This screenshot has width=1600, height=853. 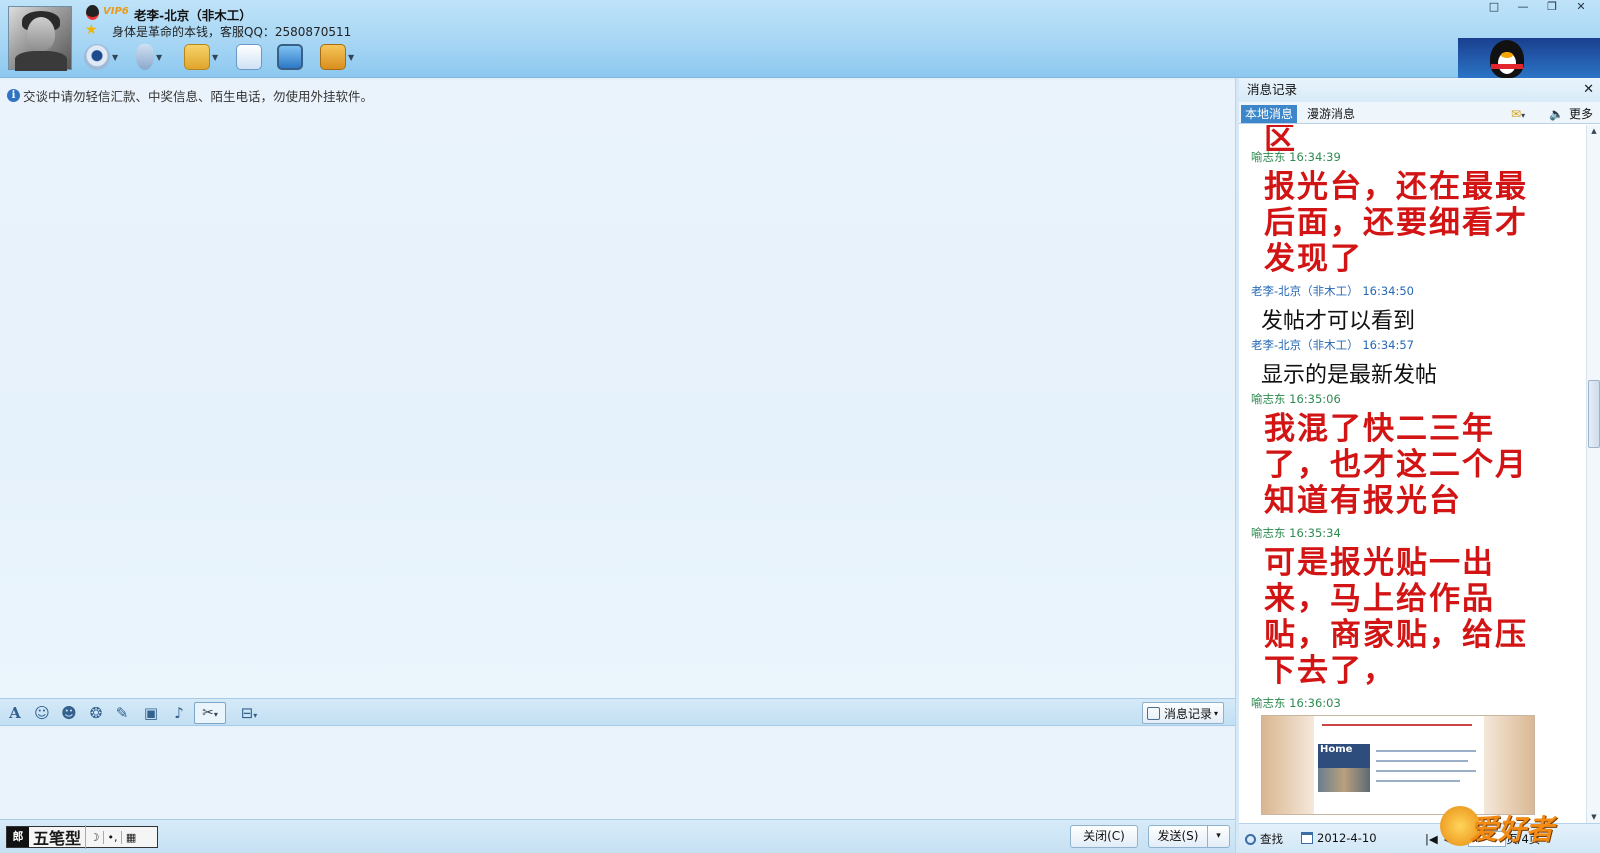 I want to click on toolbox-icon: ⊟▾, so click(x=249, y=713).